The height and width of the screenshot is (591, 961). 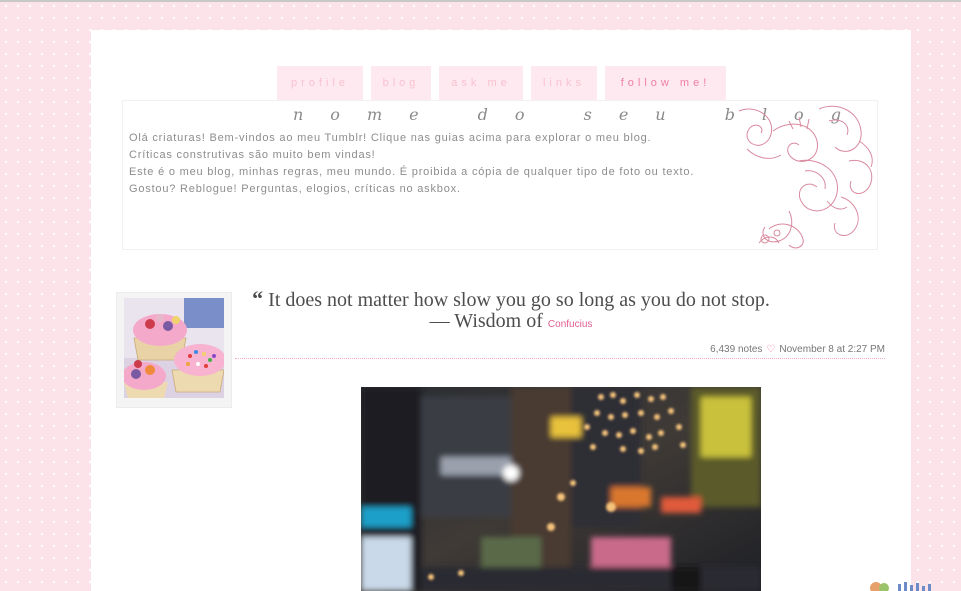 What do you see at coordinates (832, 349) in the screenshot?
I see `post-date: November 8 at 2:27 PM` at bounding box center [832, 349].